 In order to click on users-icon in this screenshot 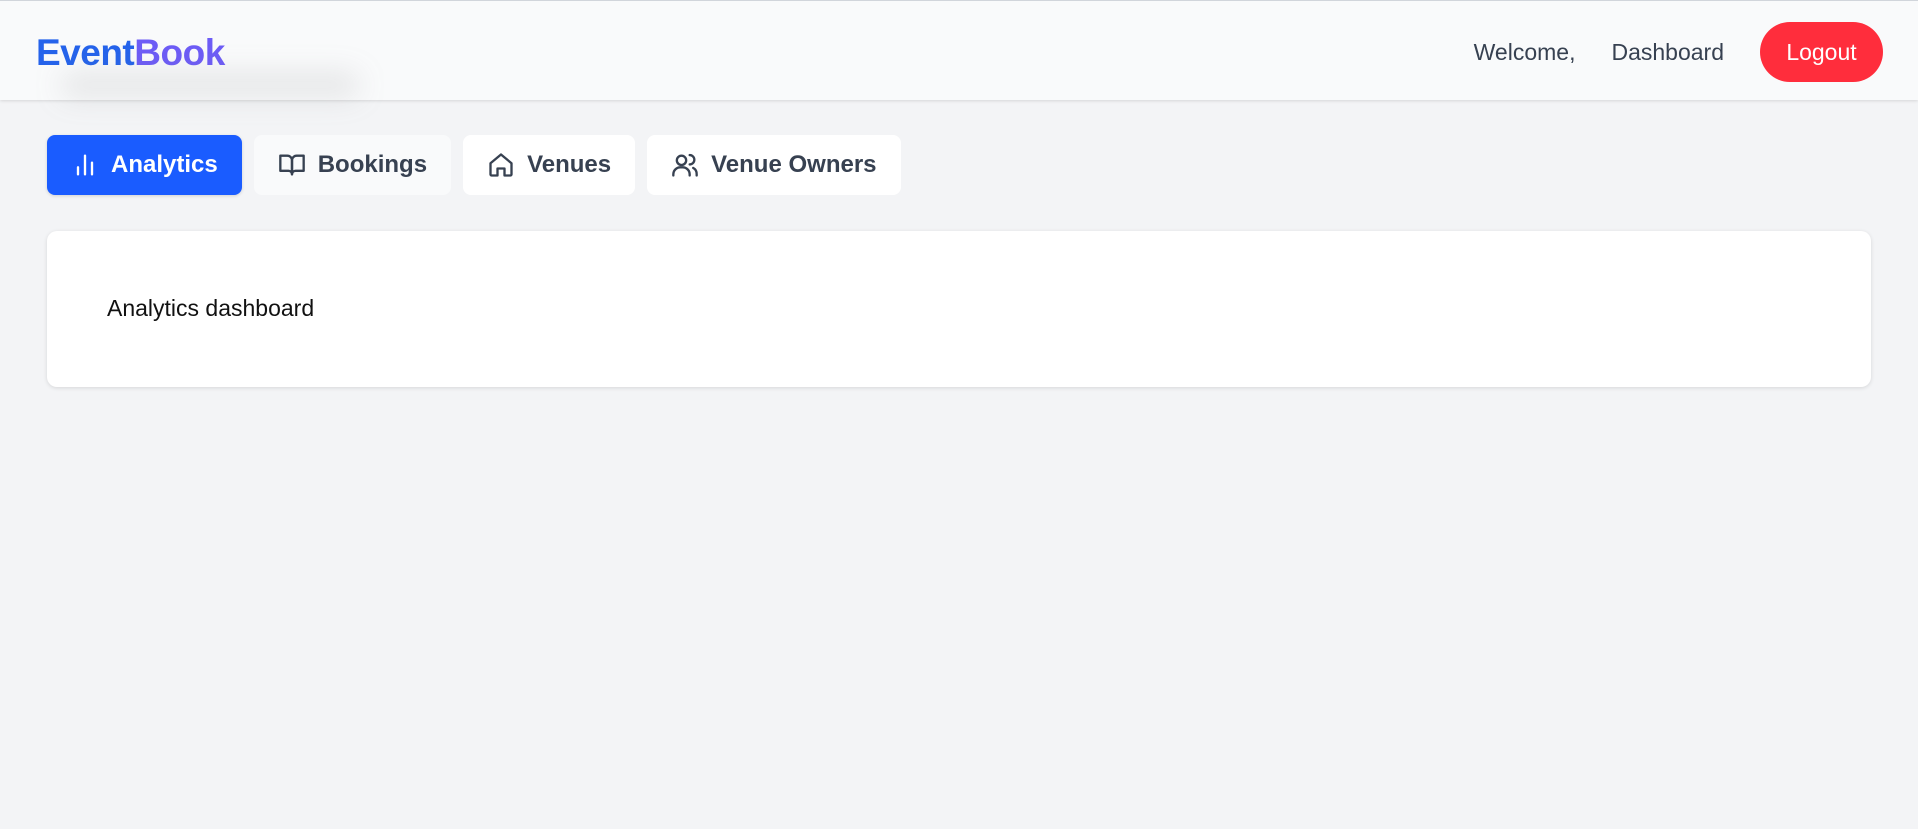, I will do `click(685, 165)`.